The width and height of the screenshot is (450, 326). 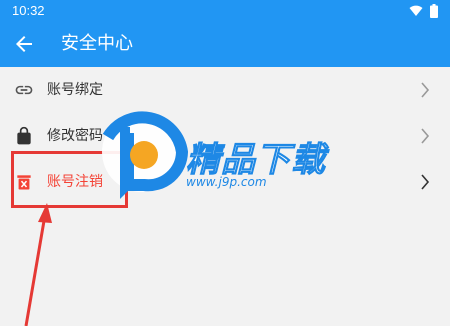 I want to click on watermark-url: www.j9p.com, so click(x=226, y=182).